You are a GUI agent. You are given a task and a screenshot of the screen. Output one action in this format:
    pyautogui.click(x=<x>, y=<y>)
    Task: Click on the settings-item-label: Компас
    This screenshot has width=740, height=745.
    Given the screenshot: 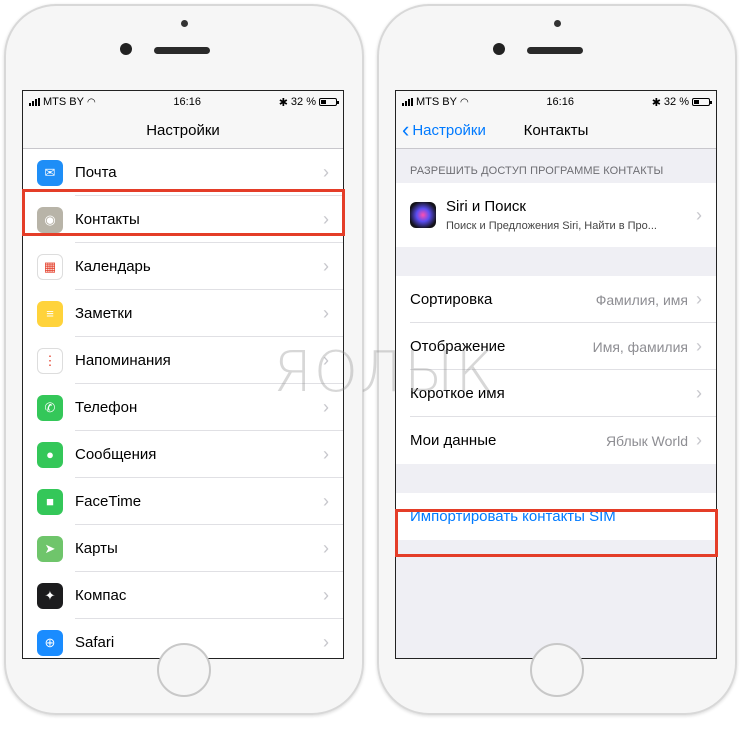 What is the action you would take?
    pyautogui.click(x=101, y=595)
    